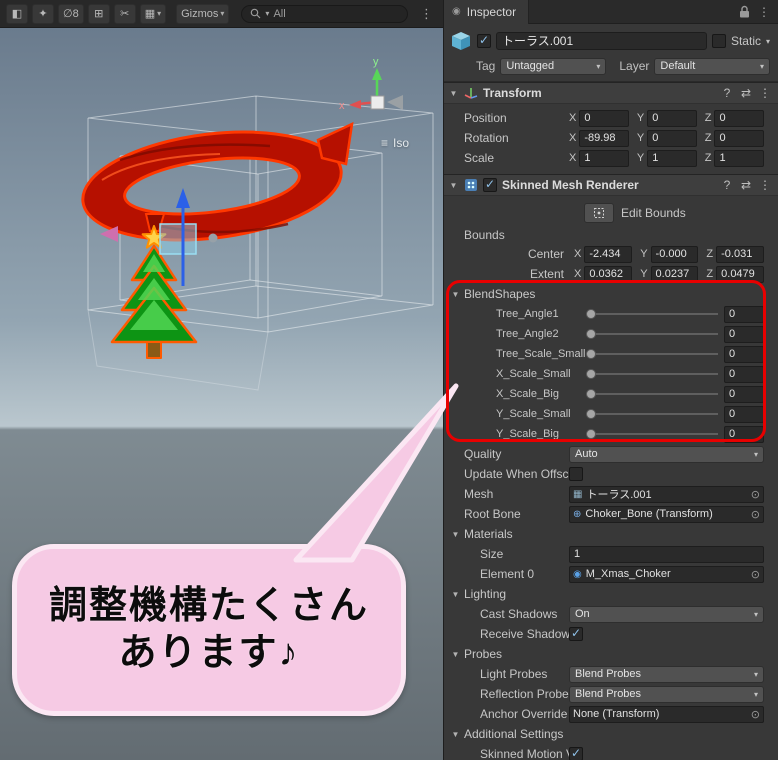 This screenshot has height=760, width=778. I want to click on gizmo-x-arrow-icon, so click(355, 104).